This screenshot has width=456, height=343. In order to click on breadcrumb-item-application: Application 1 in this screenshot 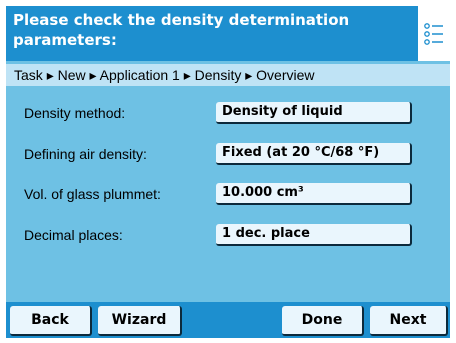, I will do `click(139, 75)`.